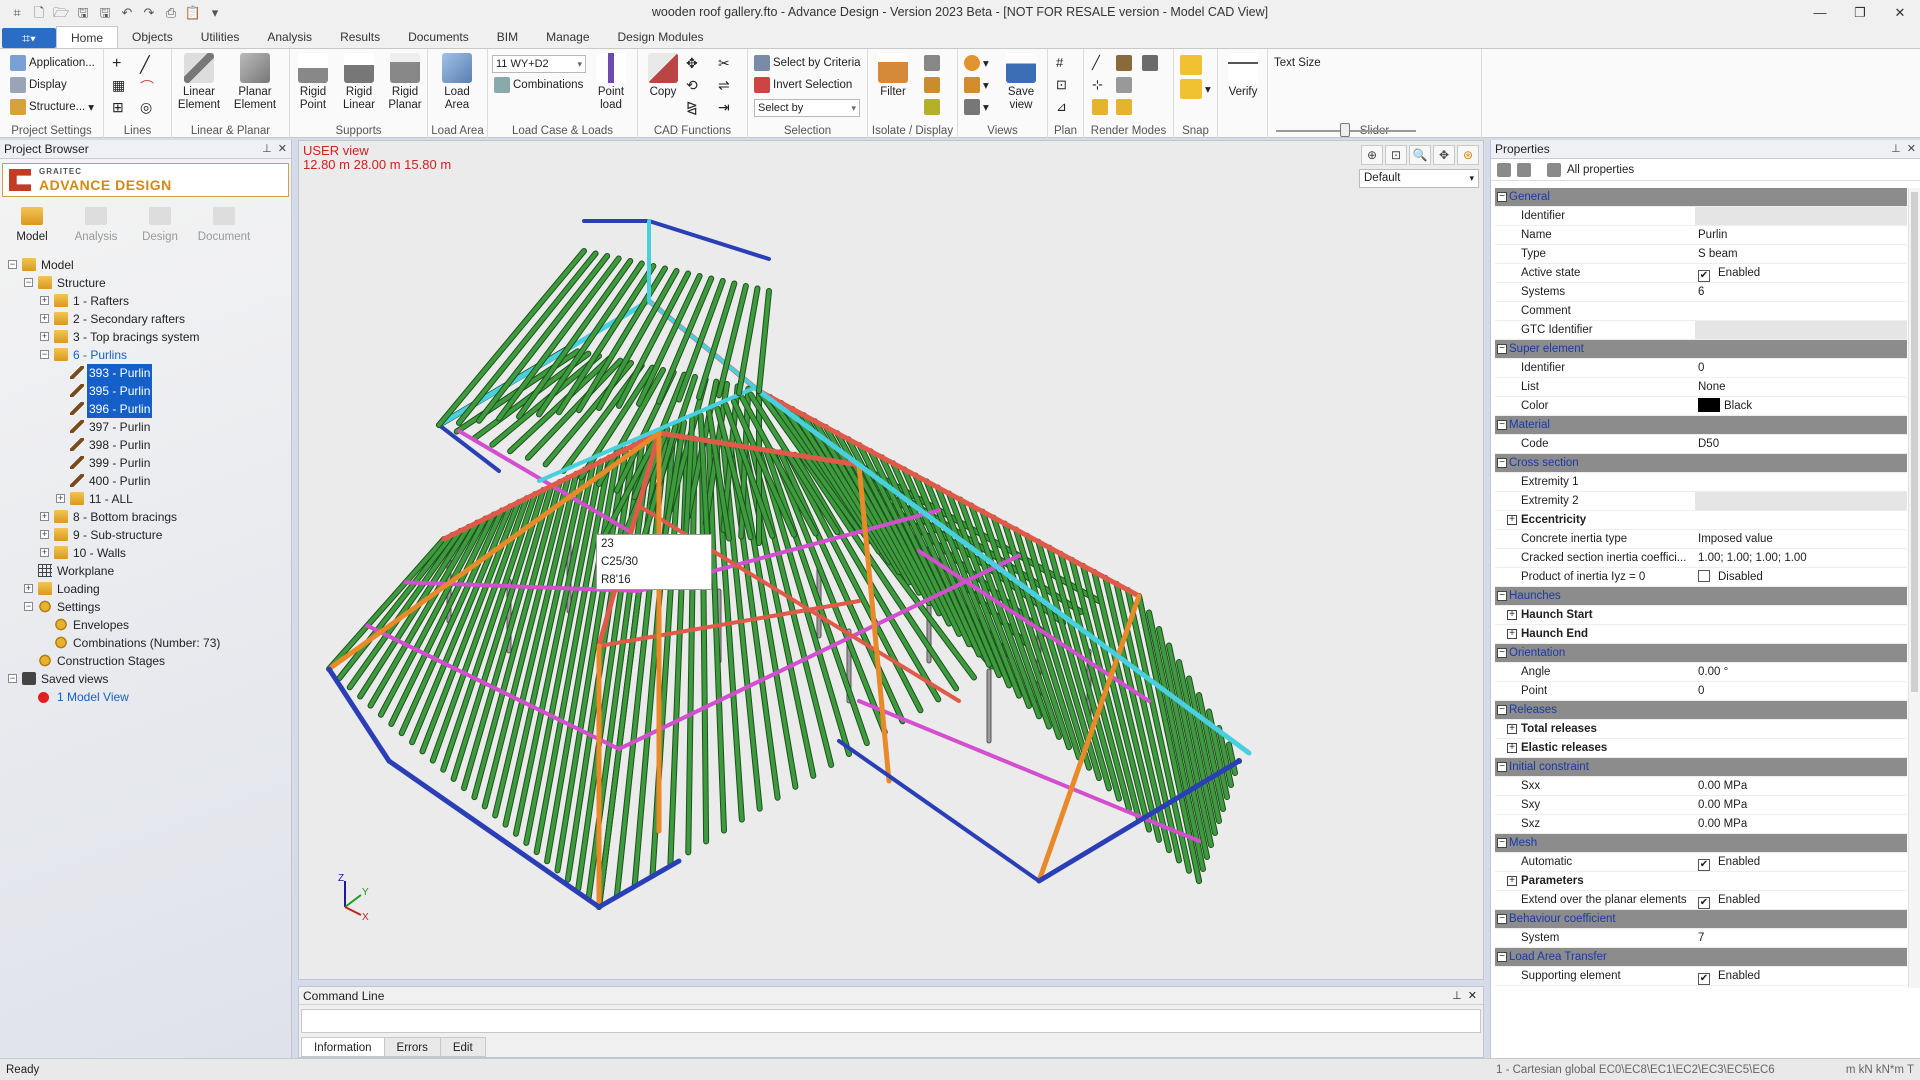 The image size is (1920, 1080). What do you see at coordinates (1801, 254) in the screenshot?
I see `property-value: S beam` at bounding box center [1801, 254].